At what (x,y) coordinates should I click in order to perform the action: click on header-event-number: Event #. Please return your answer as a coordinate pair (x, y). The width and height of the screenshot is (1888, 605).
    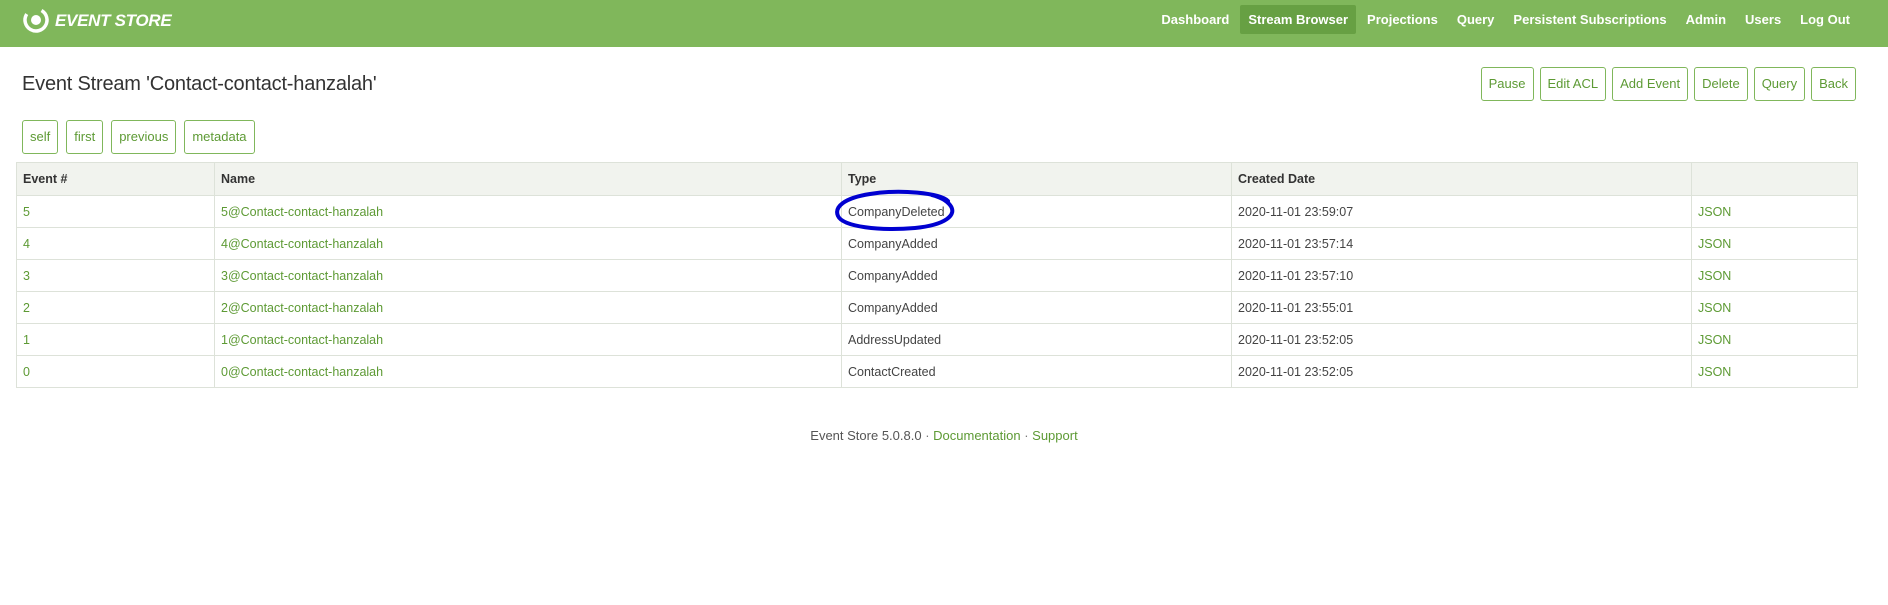
    Looking at the image, I should click on (115, 179).